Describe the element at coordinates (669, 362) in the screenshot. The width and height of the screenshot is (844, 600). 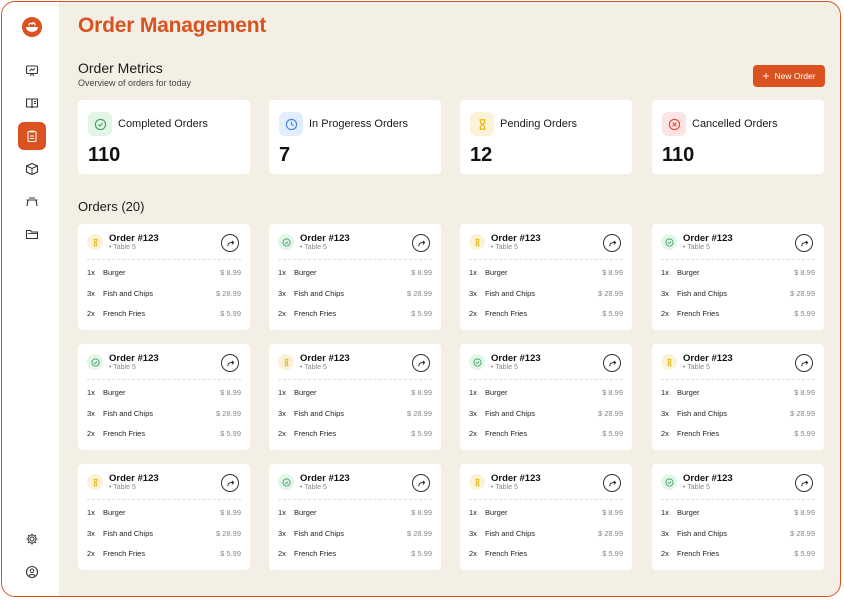
I see `hourglass-icon` at that location.